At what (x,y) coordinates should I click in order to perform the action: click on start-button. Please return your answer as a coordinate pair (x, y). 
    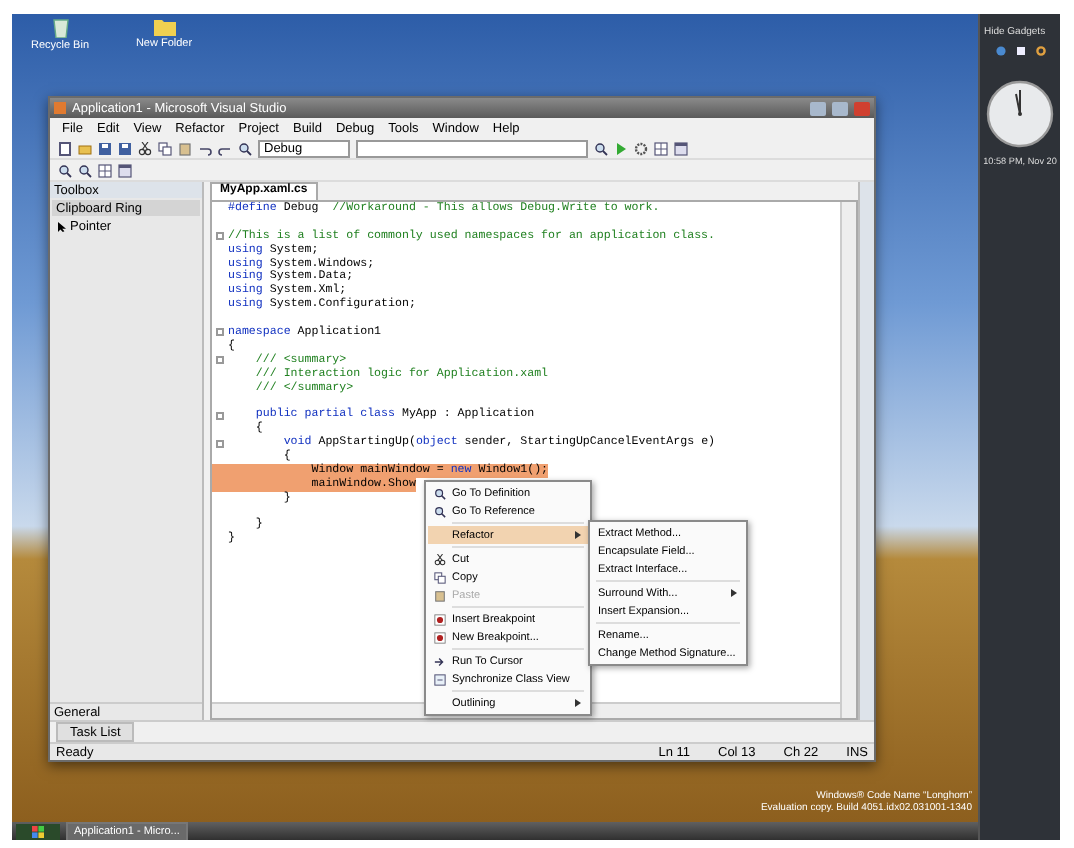
    Looking at the image, I should click on (38, 831).